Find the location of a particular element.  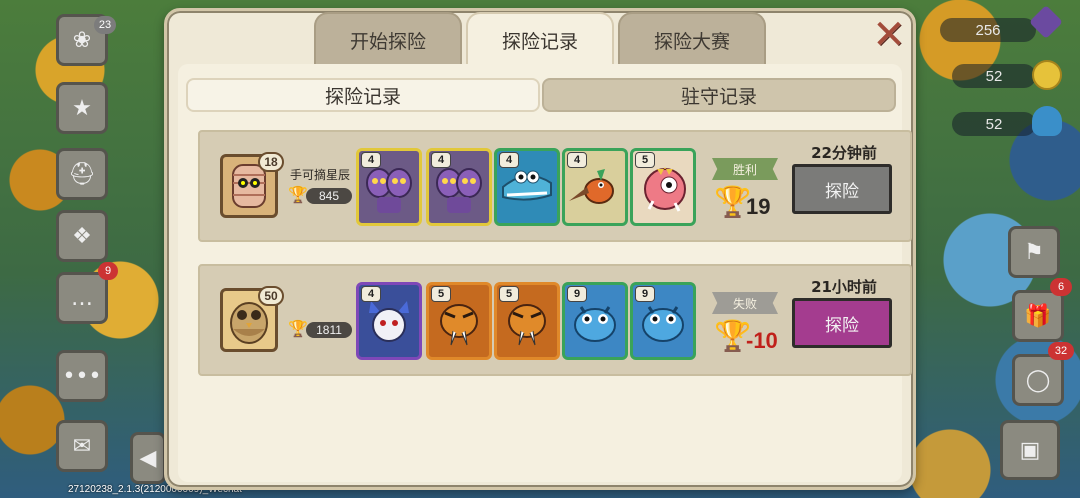

helmet-icon: ⛑ is located at coordinates (82, 174).